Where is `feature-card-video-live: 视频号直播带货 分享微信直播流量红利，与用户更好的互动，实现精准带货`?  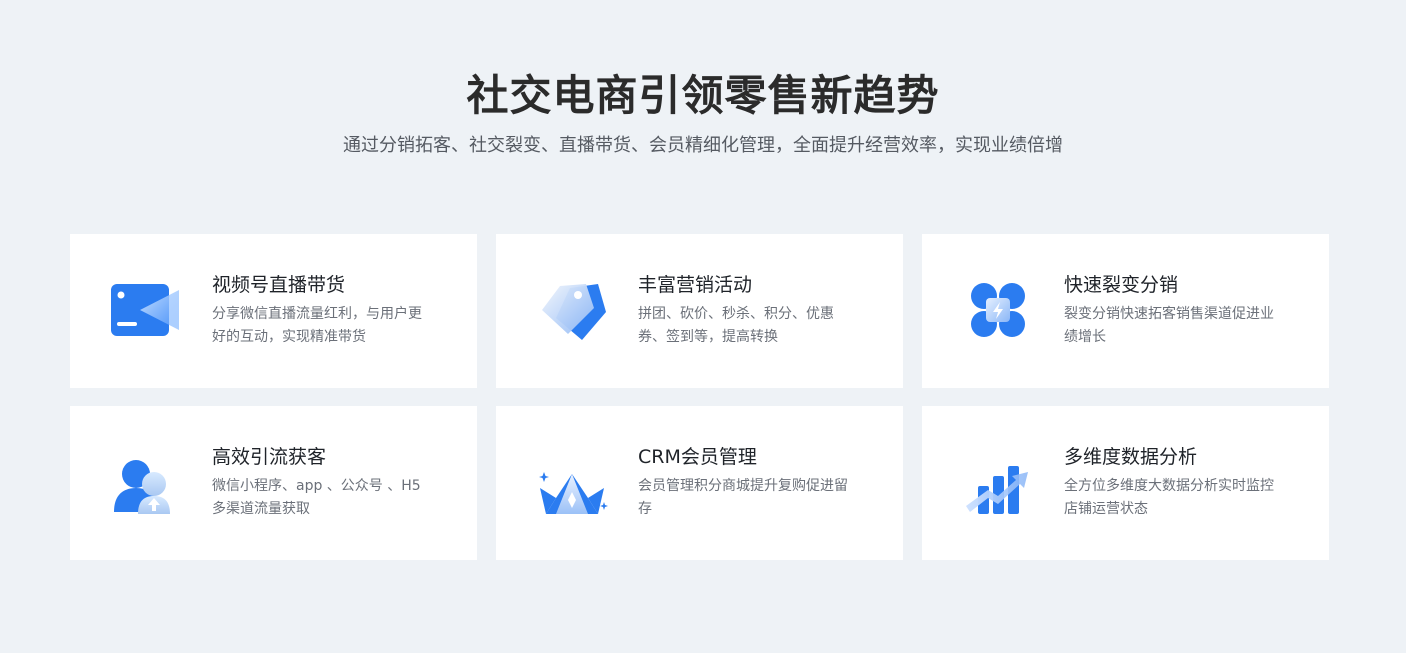
feature-card-video-live: 视频号直播带货 分享微信直播流量红利，与用户更好的互动，实现精准带货 is located at coordinates (273, 311).